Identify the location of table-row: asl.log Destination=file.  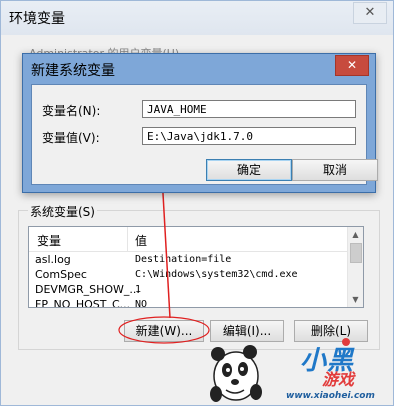
(188, 259).